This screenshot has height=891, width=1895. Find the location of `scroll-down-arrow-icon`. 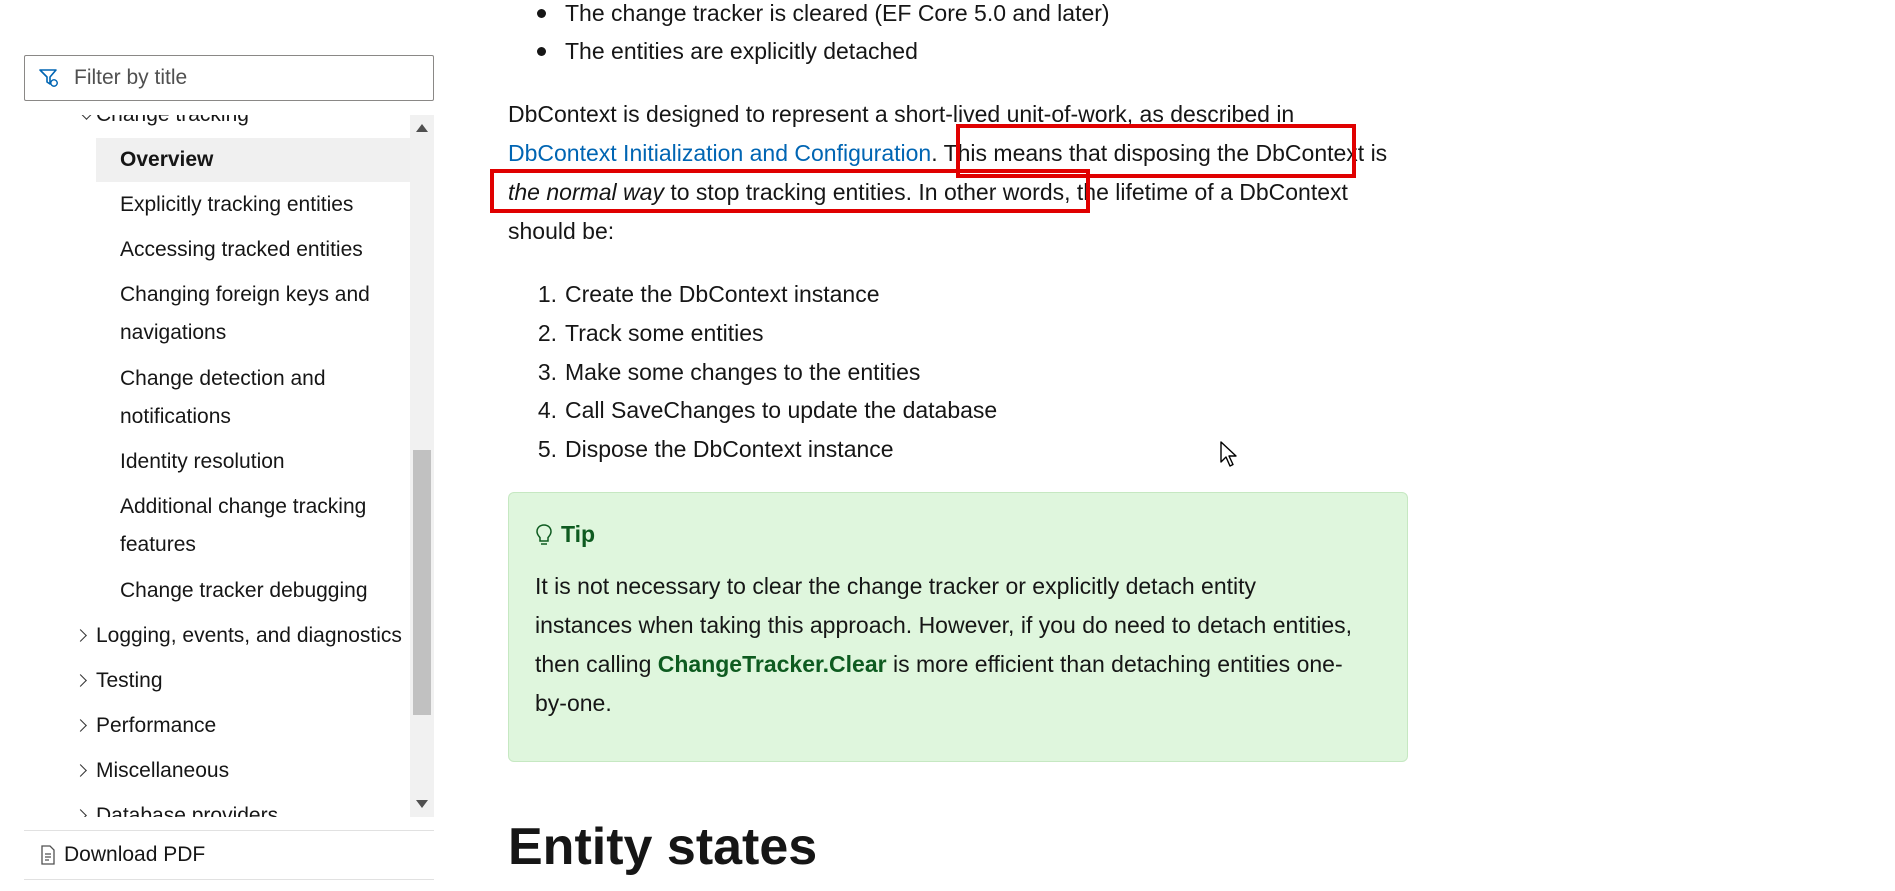

scroll-down-arrow-icon is located at coordinates (422, 804).